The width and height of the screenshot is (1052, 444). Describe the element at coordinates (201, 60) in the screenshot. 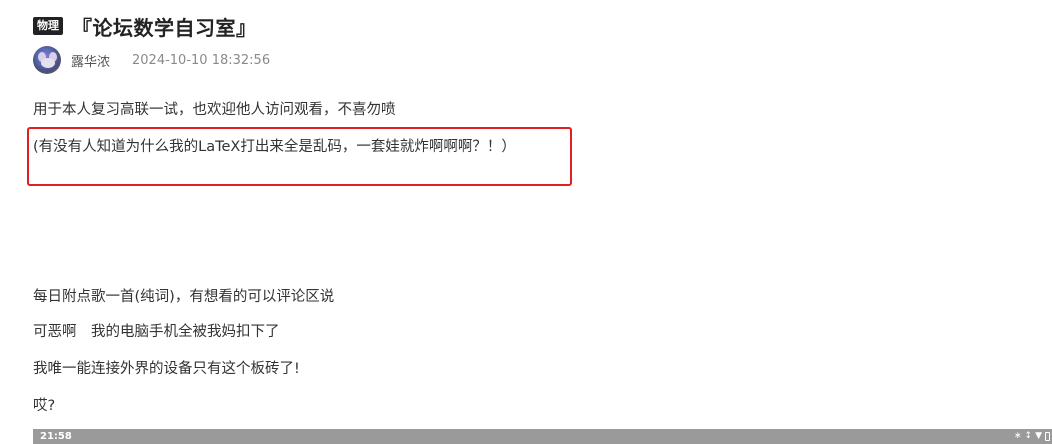

I see `post-timestamp: 2024-10-10 18:32:56` at that location.